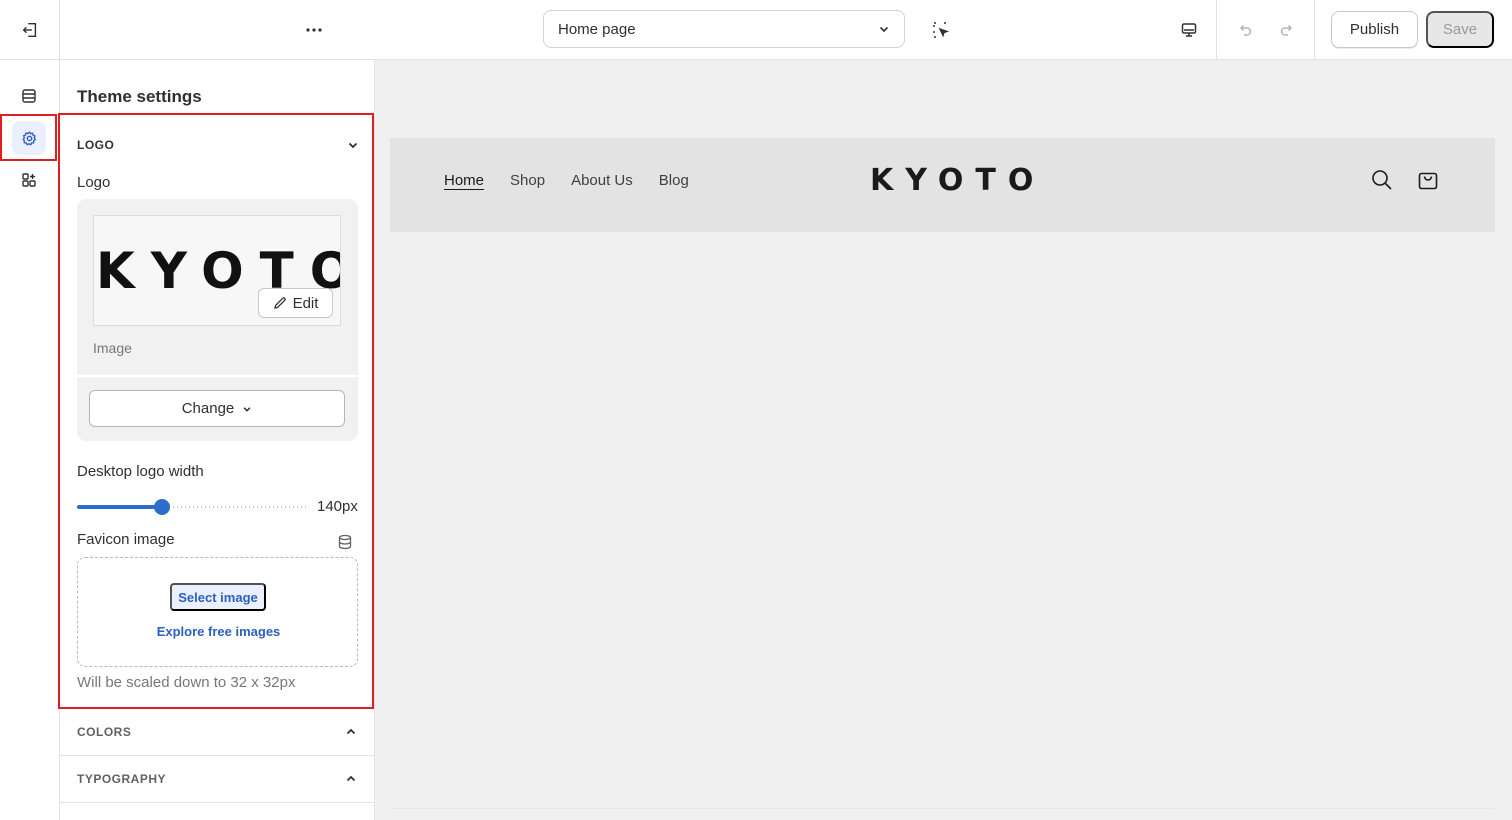  Describe the element at coordinates (192, 507) in the screenshot. I see `desktop-logo-width-slider` at that location.